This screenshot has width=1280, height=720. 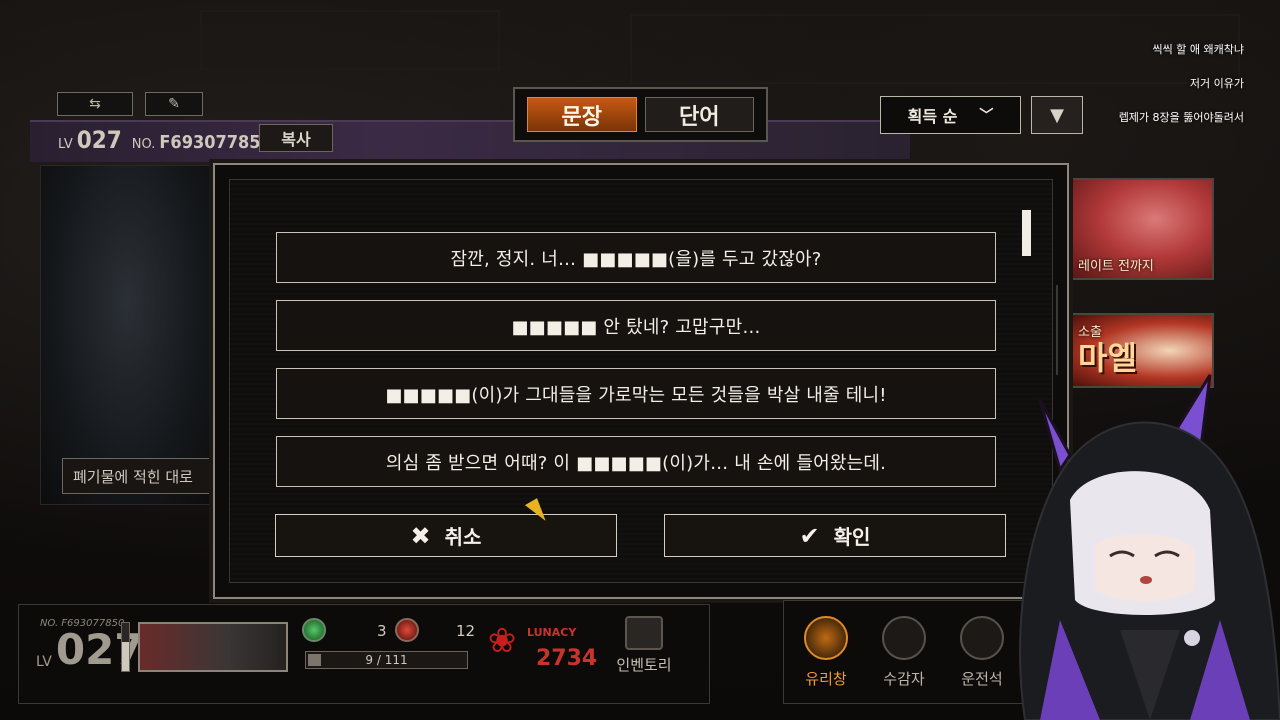 I want to click on card-number: F693077850, so click(x=215, y=142).